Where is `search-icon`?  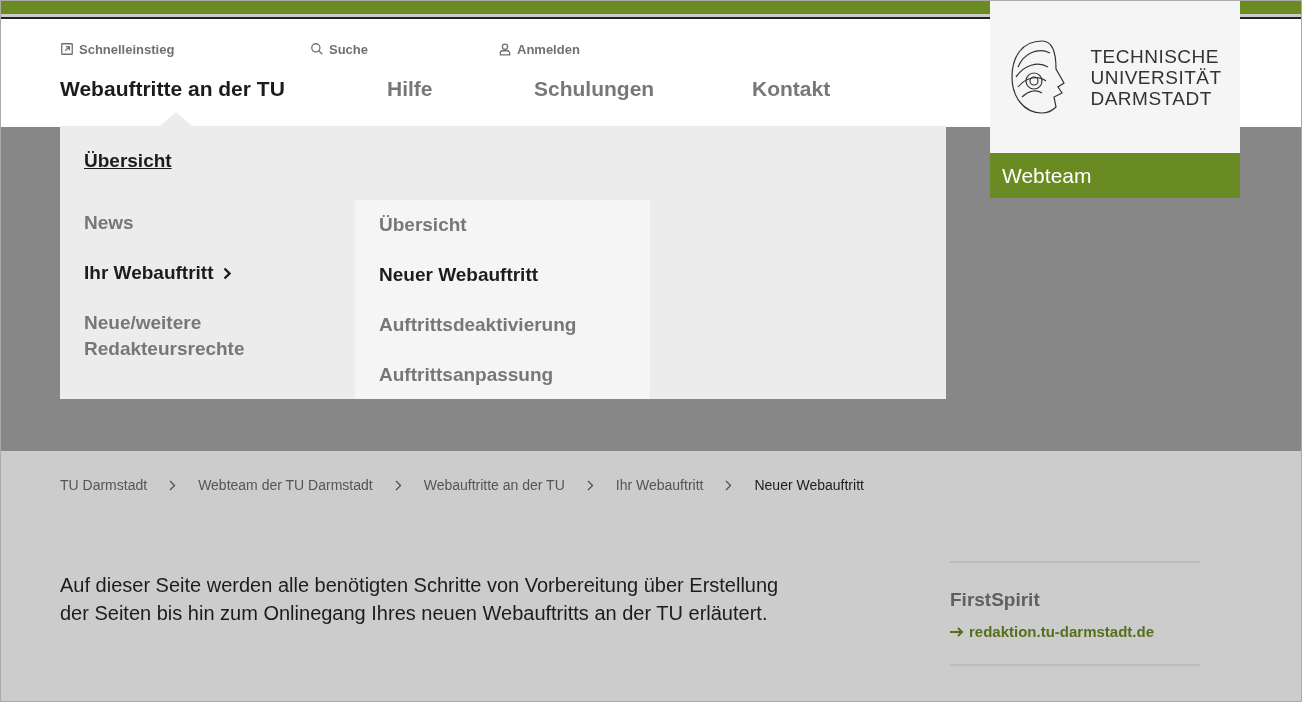 search-icon is located at coordinates (317, 49).